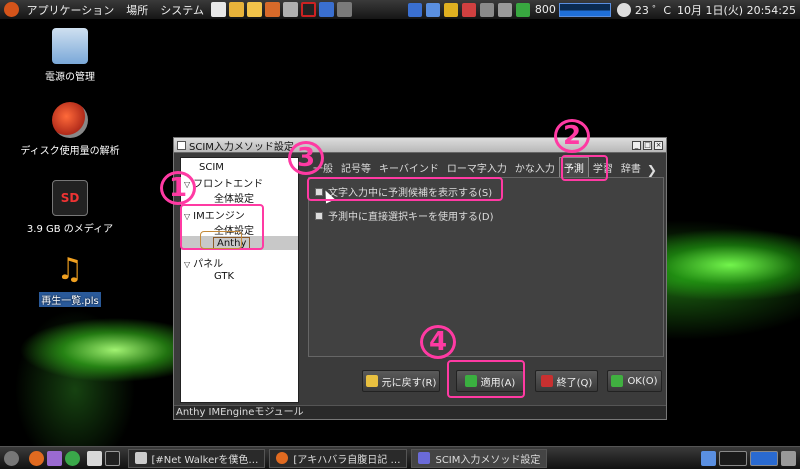 The height and width of the screenshot is (469, 800). What do you see at coordinates (414, 9) in the screenshot?
I see `signal-strength-icon` at bounding box center [414, 9].